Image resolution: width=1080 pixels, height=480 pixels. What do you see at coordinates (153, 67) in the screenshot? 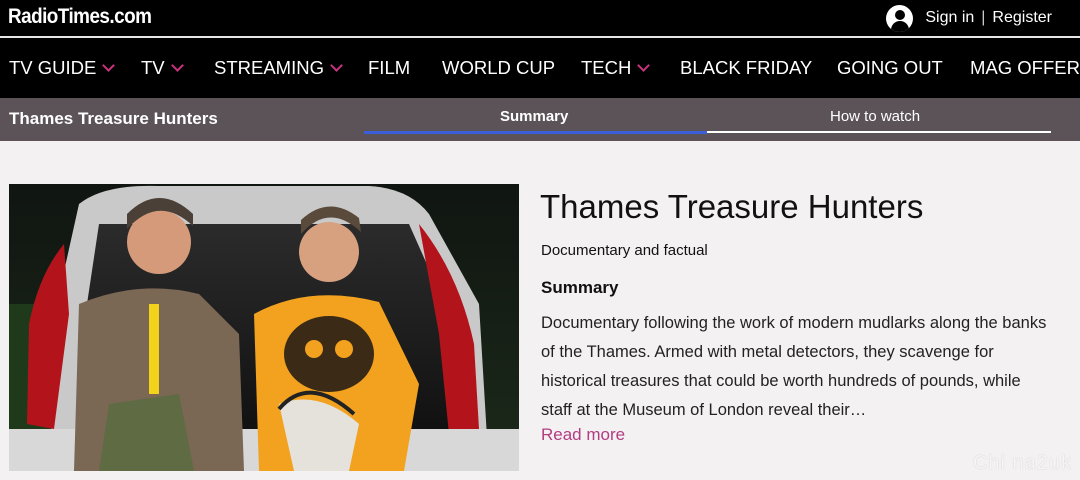
I see `nav-item-label: TV` at bounding box center [153, 67].